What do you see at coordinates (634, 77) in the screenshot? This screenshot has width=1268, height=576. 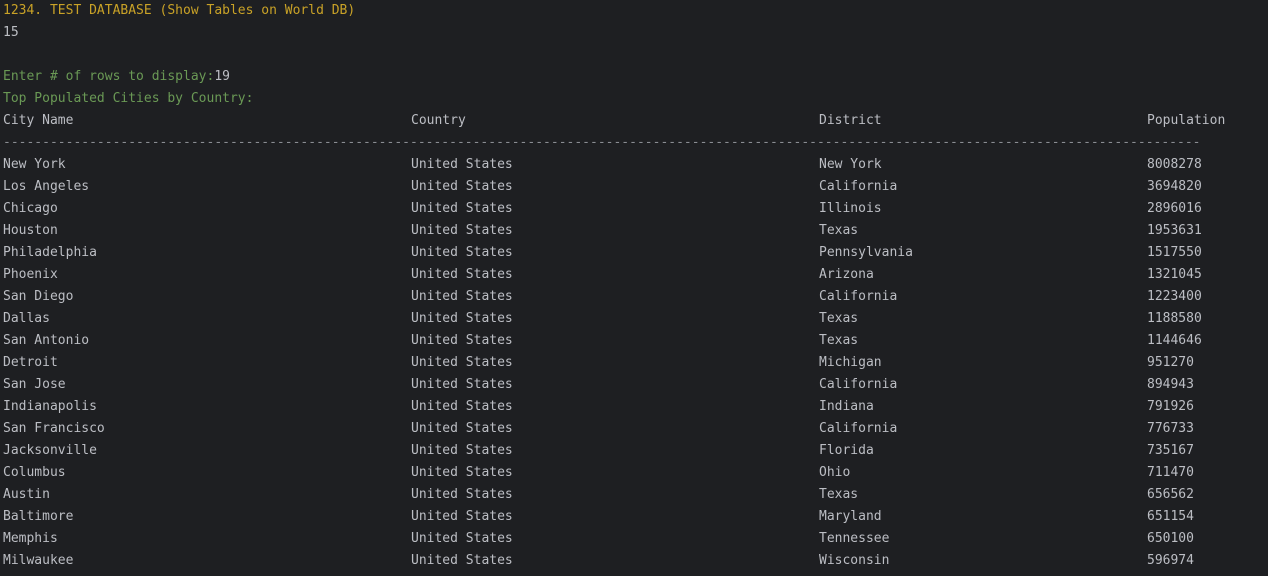 I see `rows-prompt: Enter # of rows to display:19` at bounding box center [634, 77].